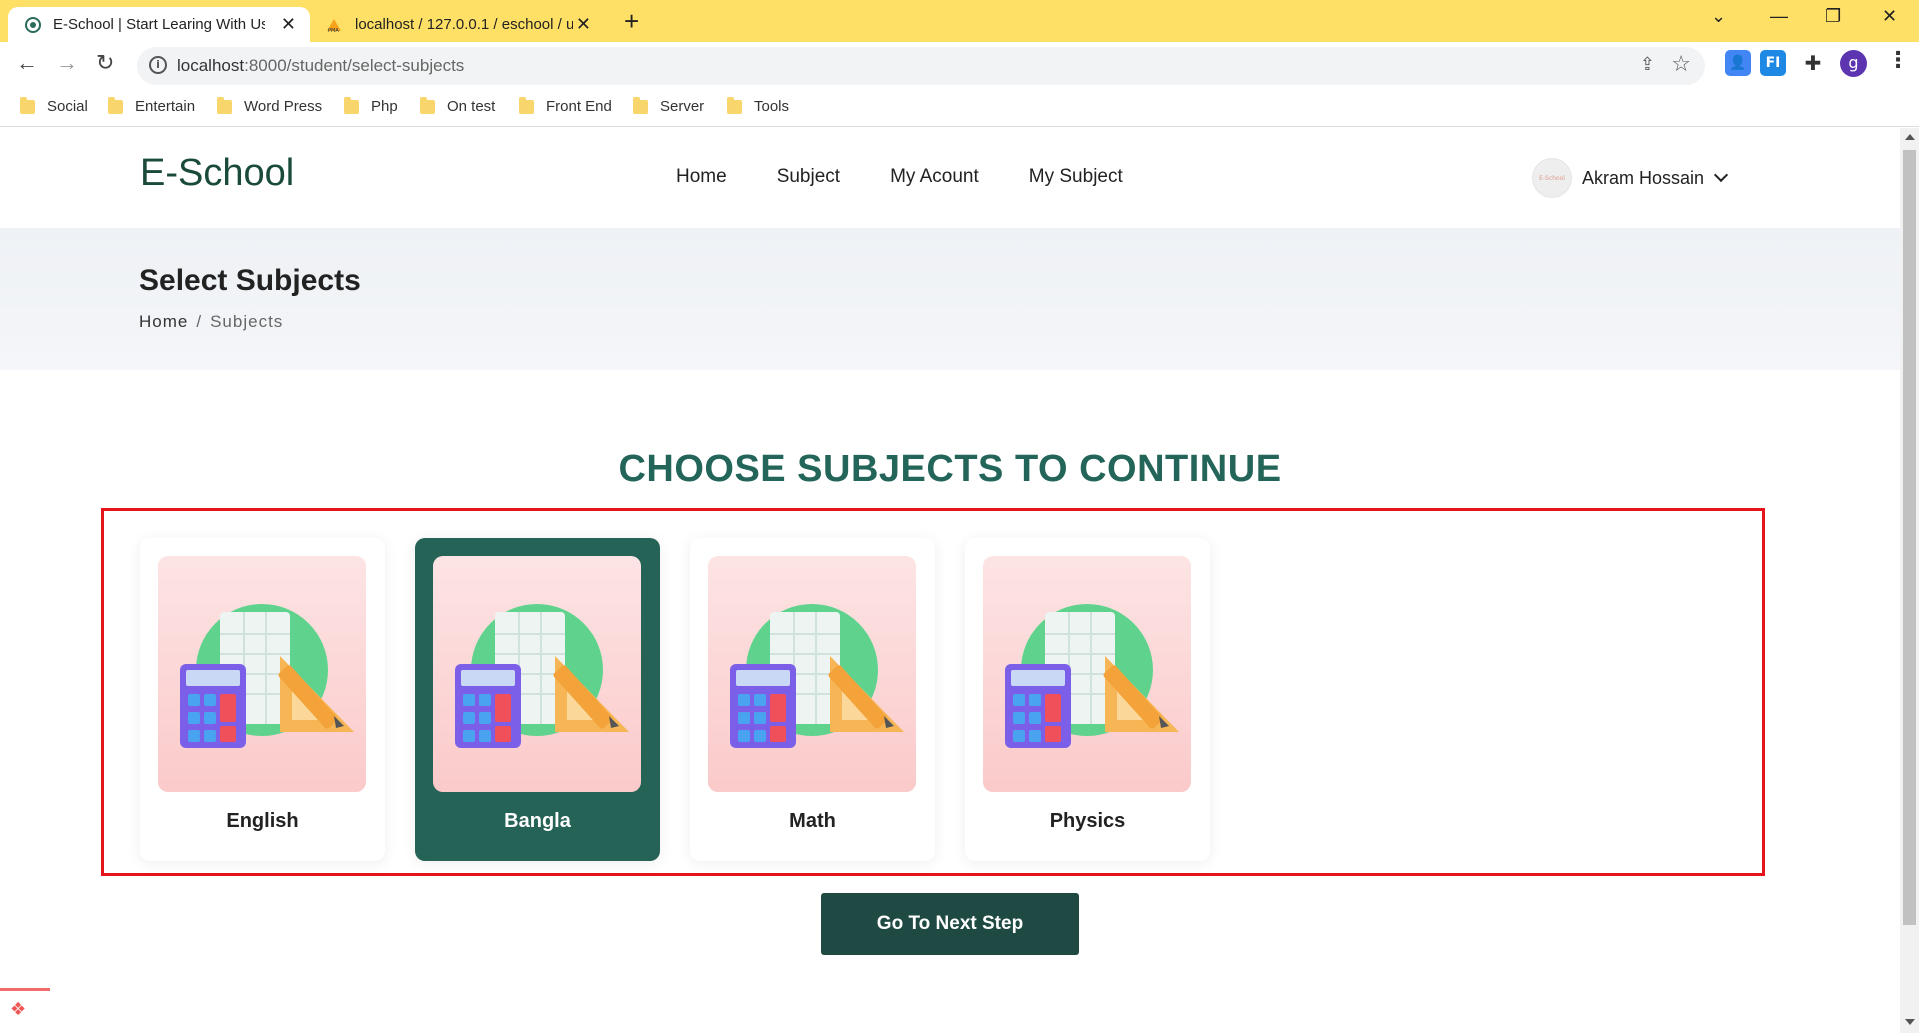 This screenshot has height=1033, width=1919. What do you see at coordinates (1853, 63) in the screenshot?
I see `profile-avatar: g` at bounding box center [1853, 63].